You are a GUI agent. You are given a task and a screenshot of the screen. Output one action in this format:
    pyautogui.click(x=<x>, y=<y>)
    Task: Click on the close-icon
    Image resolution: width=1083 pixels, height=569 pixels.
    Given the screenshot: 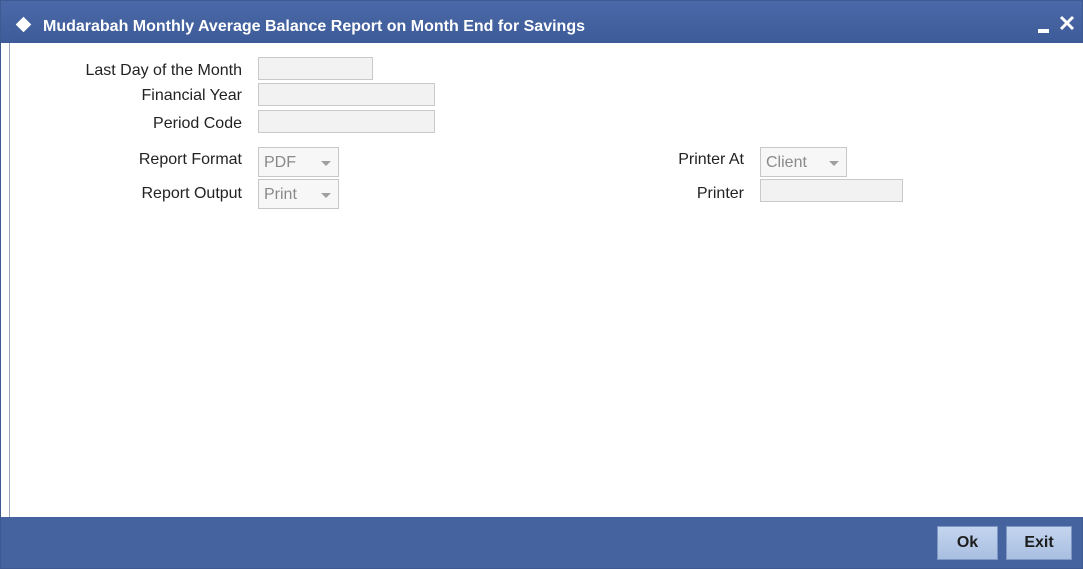 What is the action you would take?
    pyautogui.click(x=1067, y=23)
    